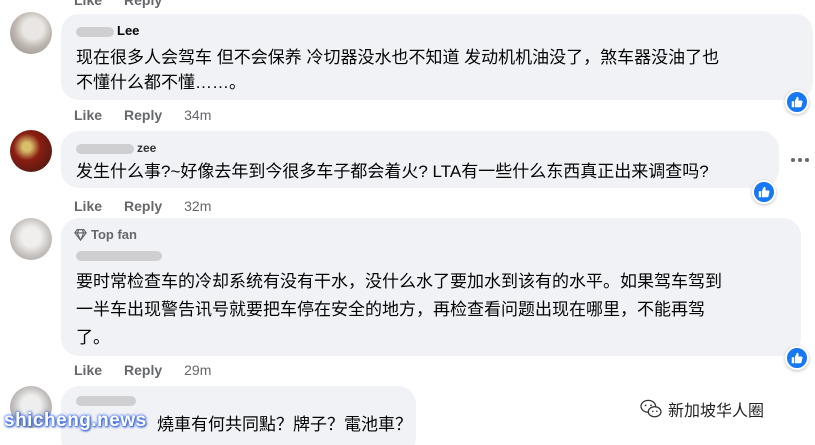  Describe the element at coordinates (118, 4) in the screenshot. I see `top-partial-actions: Like Reply` at that location.